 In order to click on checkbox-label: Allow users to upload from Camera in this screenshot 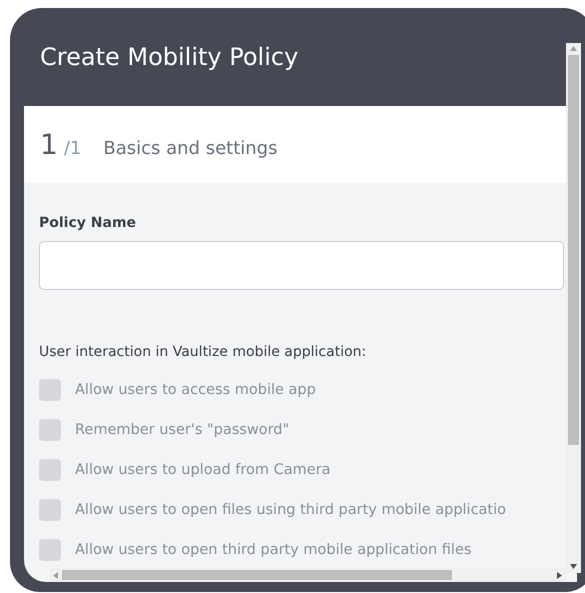, I will do `click(203, 470)`.